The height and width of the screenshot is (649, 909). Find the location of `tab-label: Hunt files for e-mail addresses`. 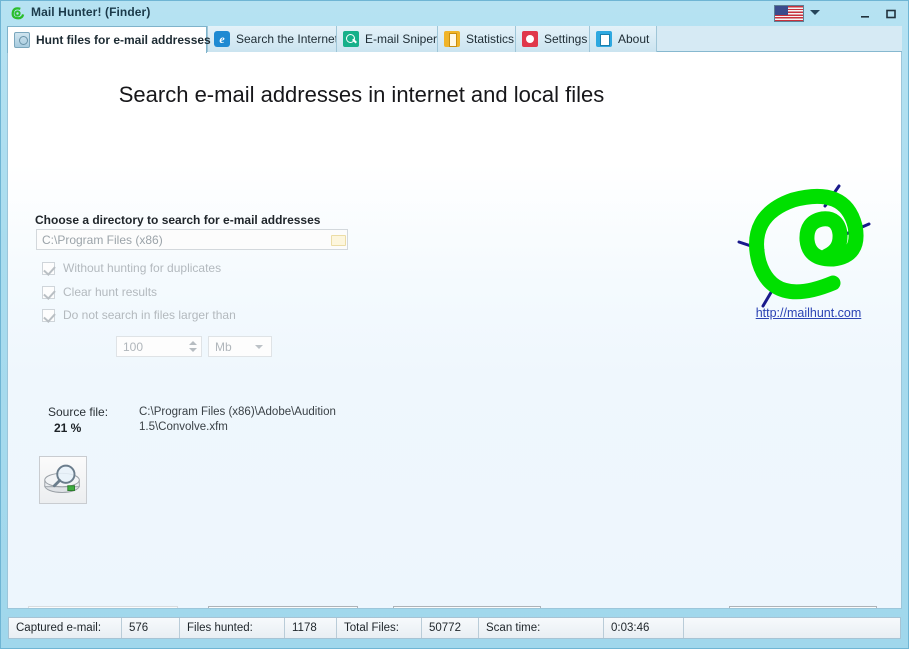

tab-label: Hunt files for e-mail addresses is located at coordinates (123, 40).